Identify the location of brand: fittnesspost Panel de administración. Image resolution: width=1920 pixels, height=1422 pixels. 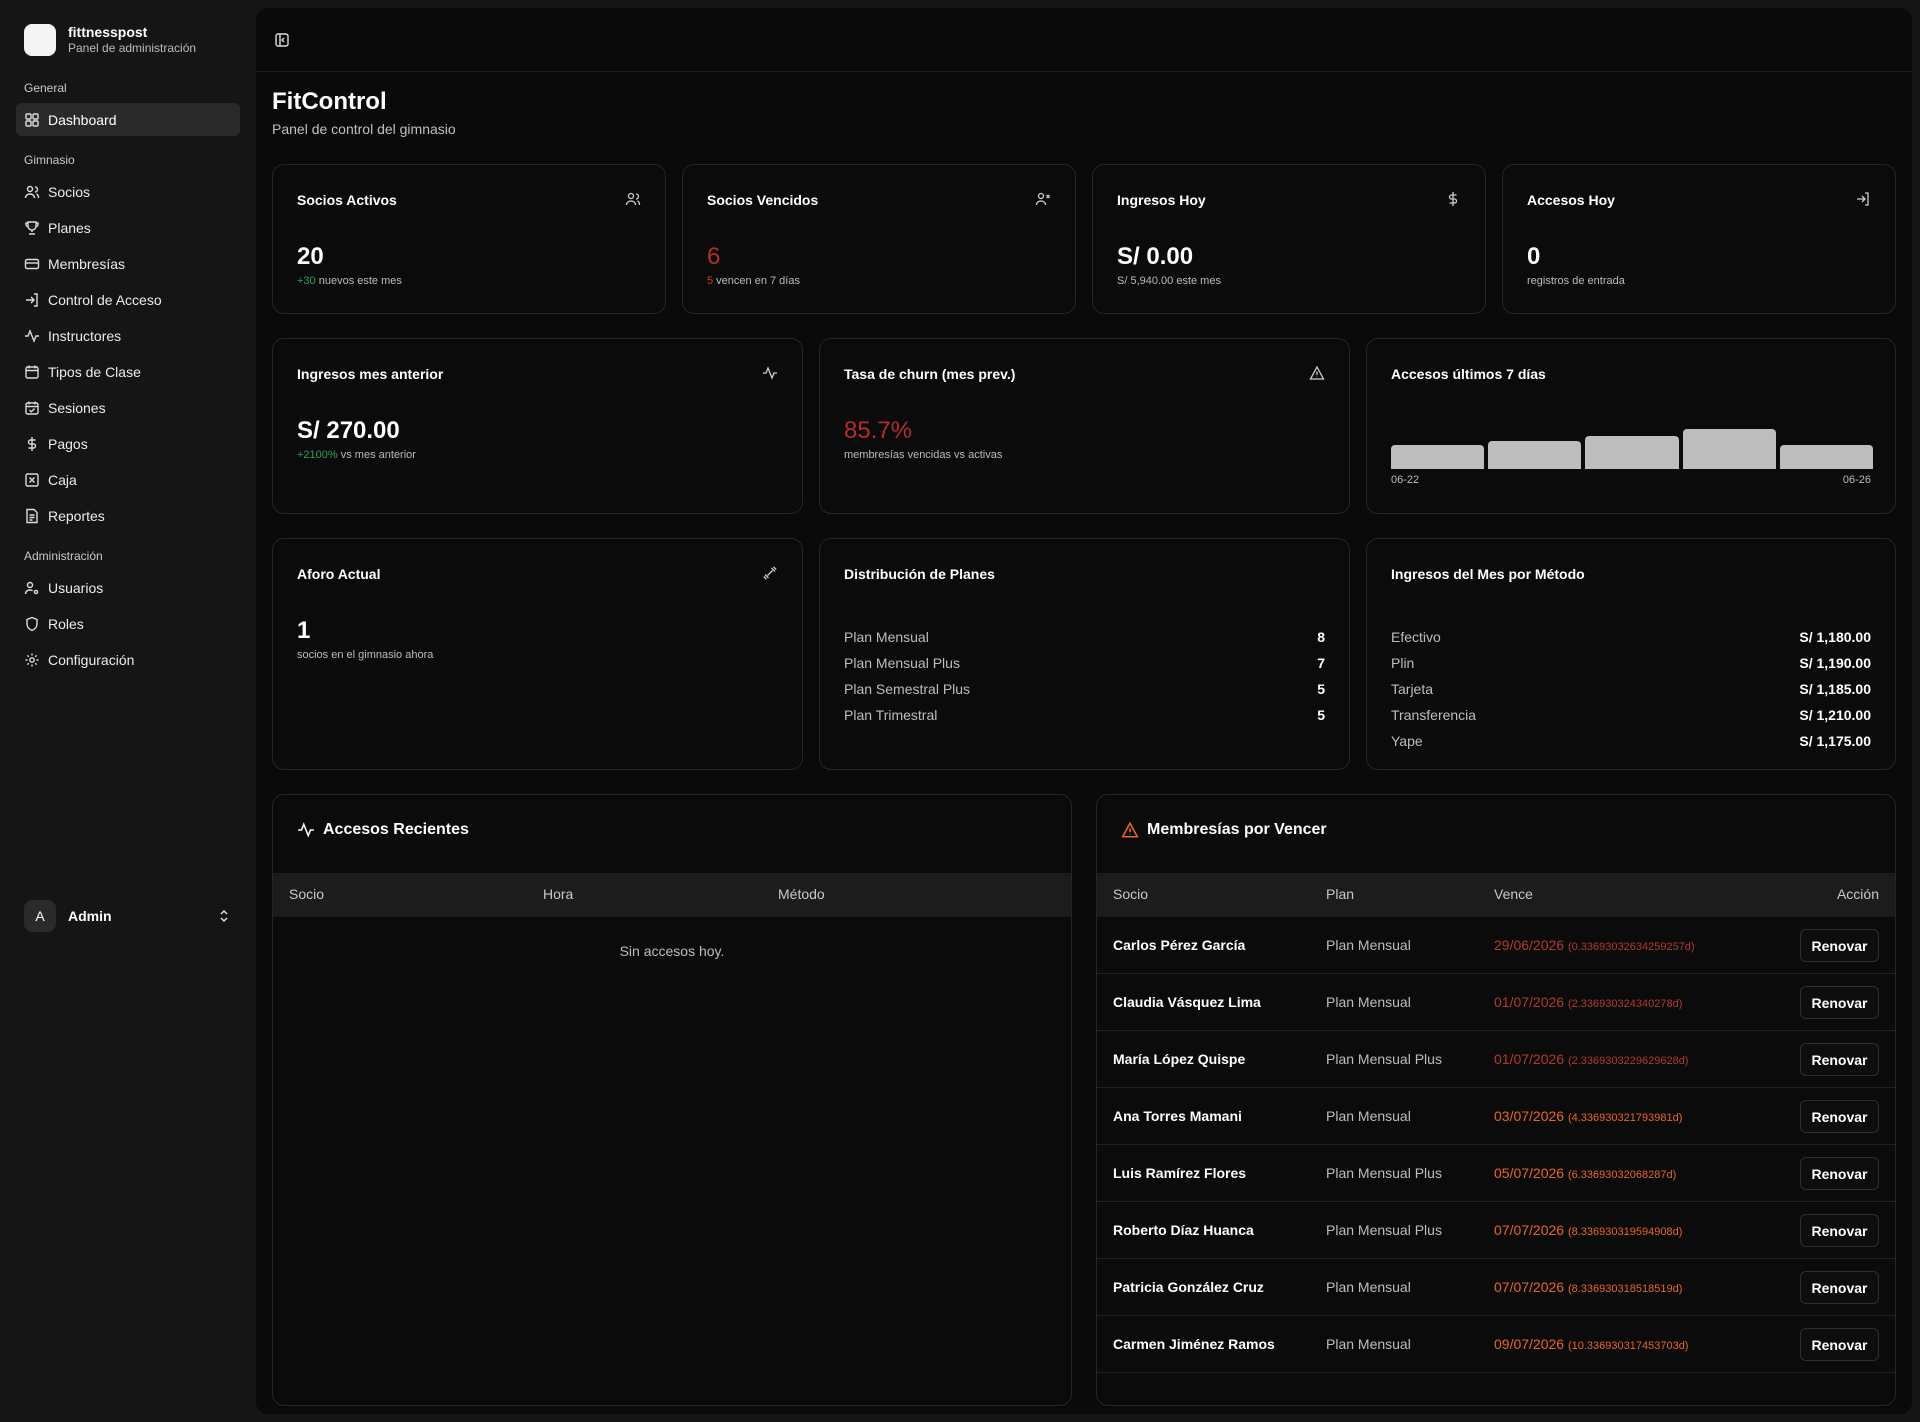
(110, 40).